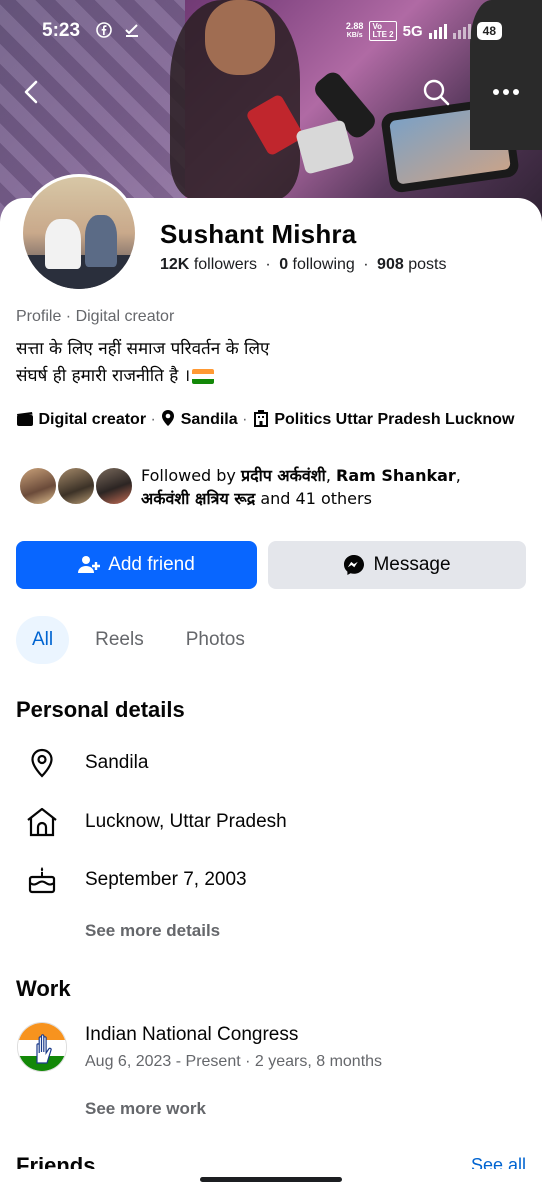 The height and width of the screenshot is (1200, 542). I want to click on home-icon, so click(42, 822).